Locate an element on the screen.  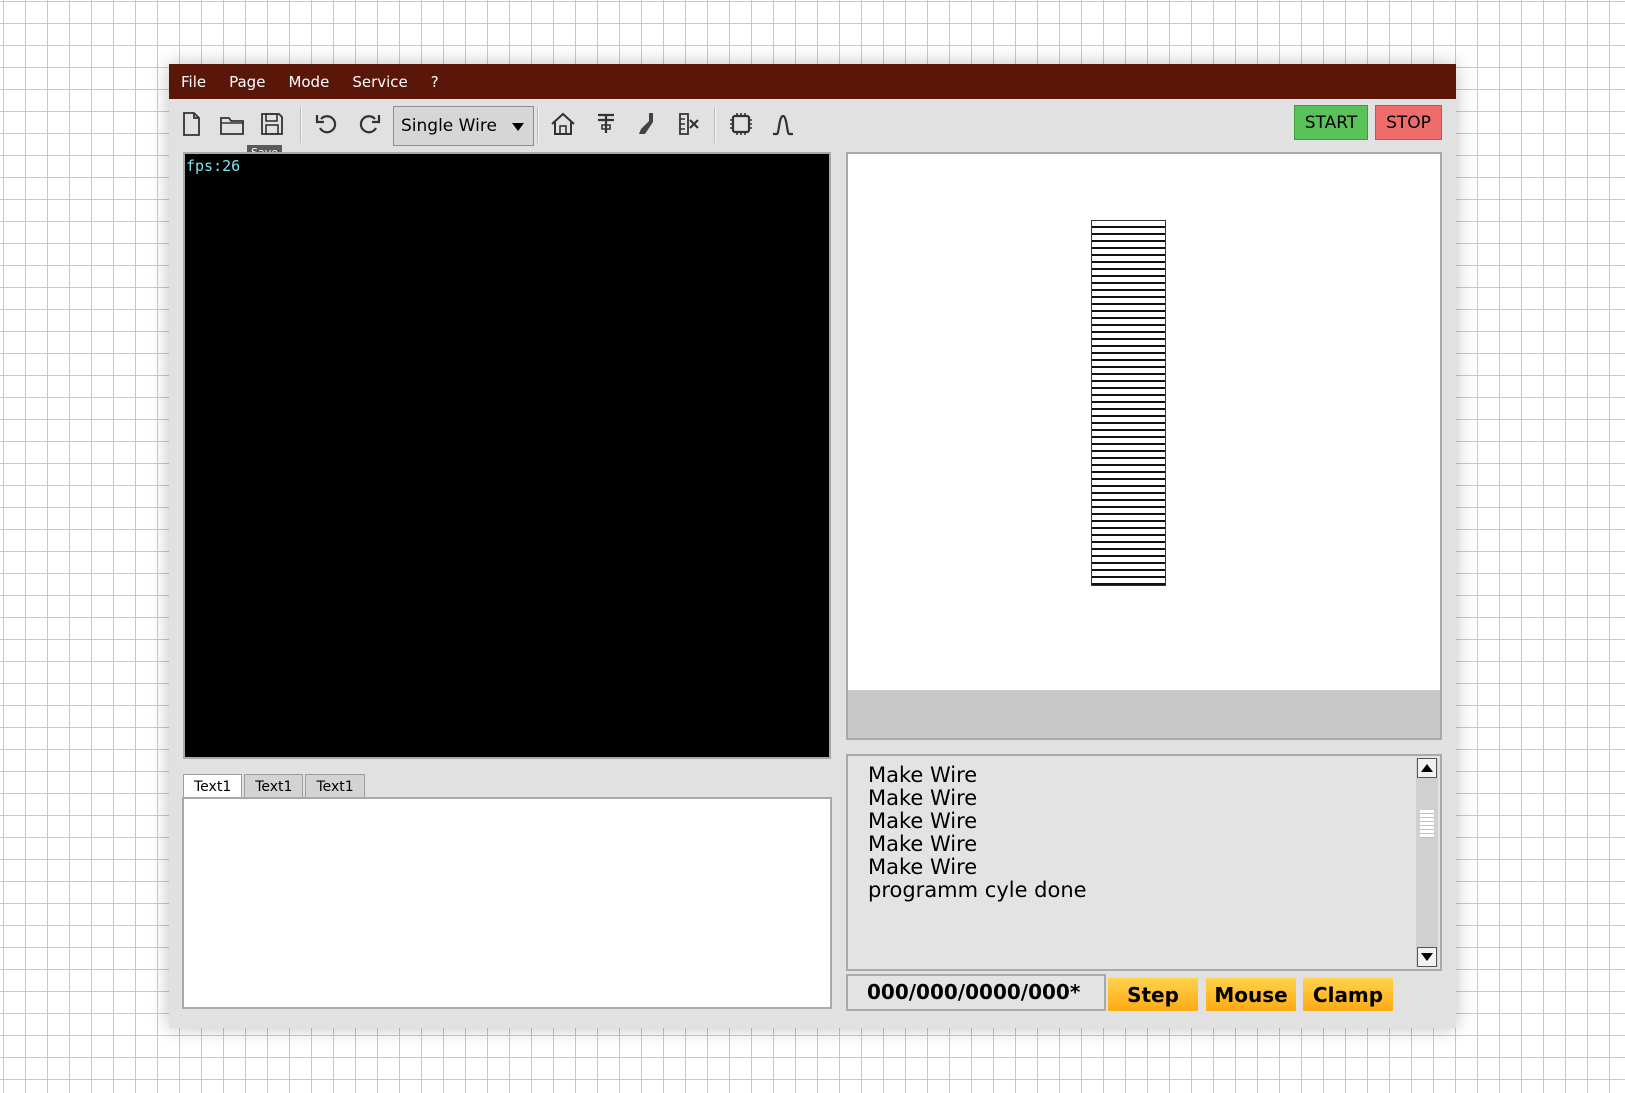
menu-help: ? is located at coordinates (435, 82).